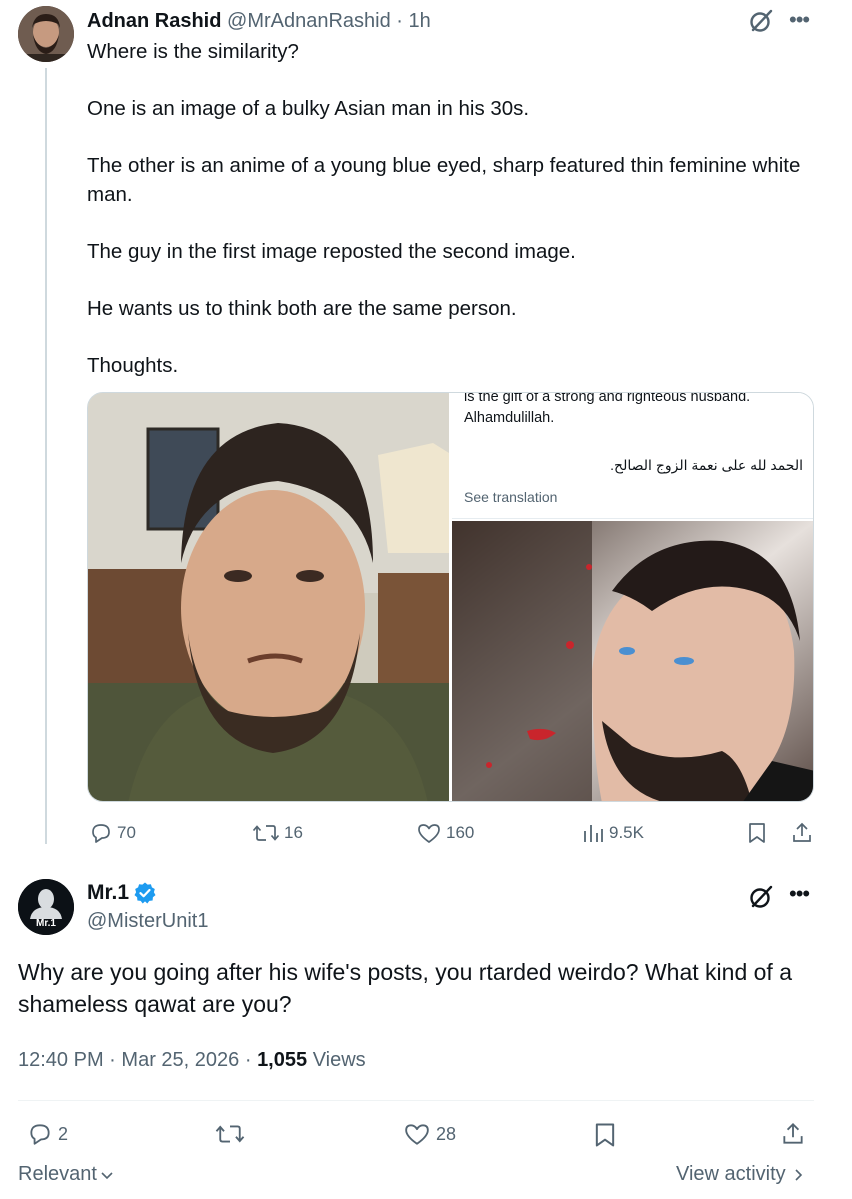 The image size is (852, 1199). I want to click on thread-connector-line, so click(46, 456).